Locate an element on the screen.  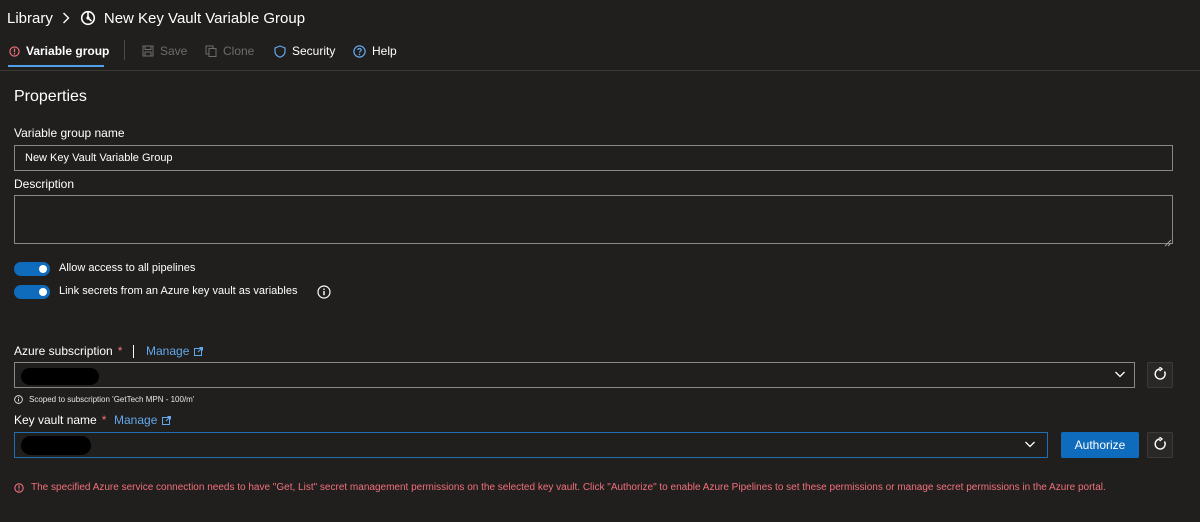
refresh-key-vaults-button is located at coordinates (1160, 445).